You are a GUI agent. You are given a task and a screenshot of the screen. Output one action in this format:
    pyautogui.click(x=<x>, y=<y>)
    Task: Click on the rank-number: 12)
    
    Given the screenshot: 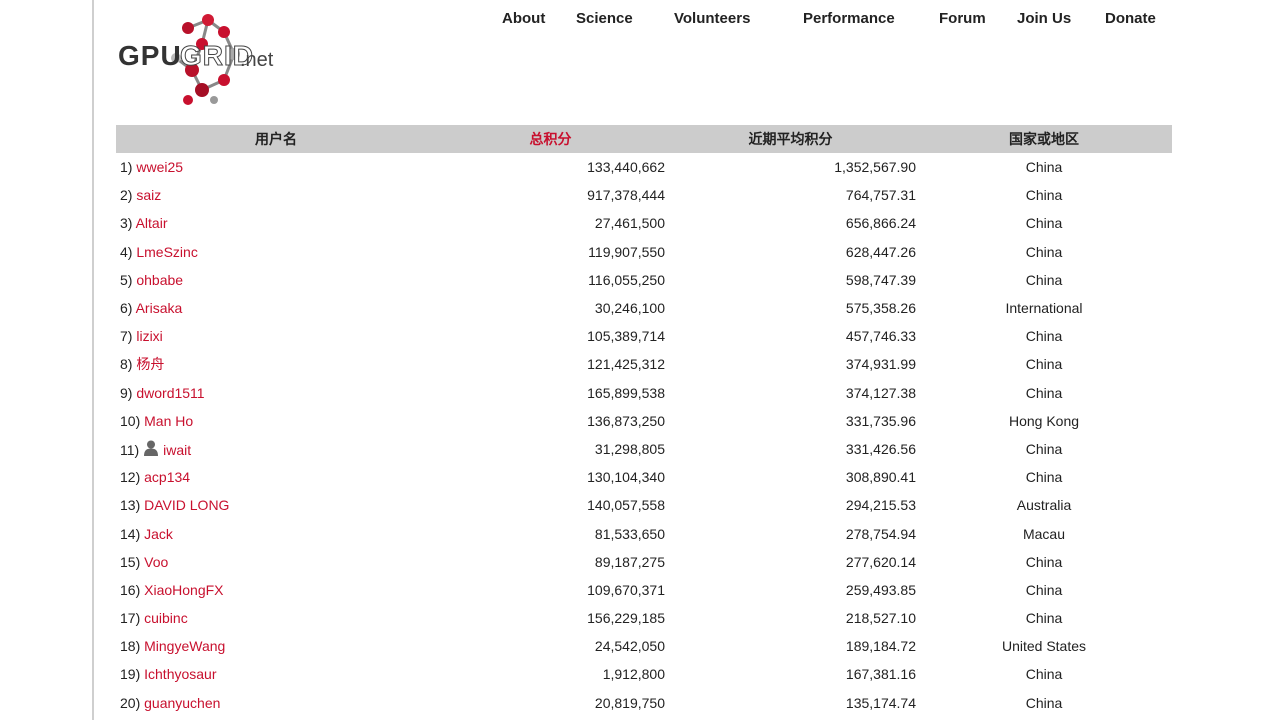 What is the action you would take?
    pyautogui.click(x=130, y=477)
    